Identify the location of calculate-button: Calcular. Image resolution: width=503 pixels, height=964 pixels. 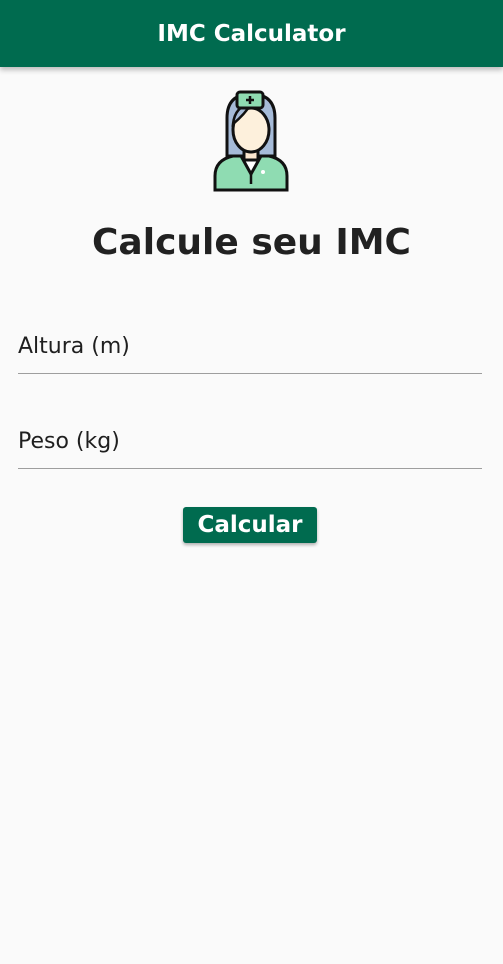
(250, 525).